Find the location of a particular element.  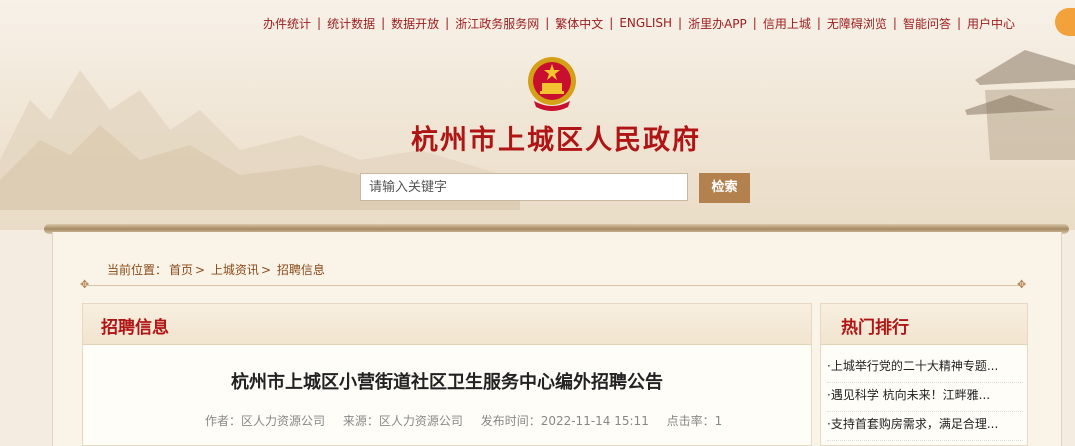

nav-link-user-center: 用户中心 is located at coordinates (991, 23).